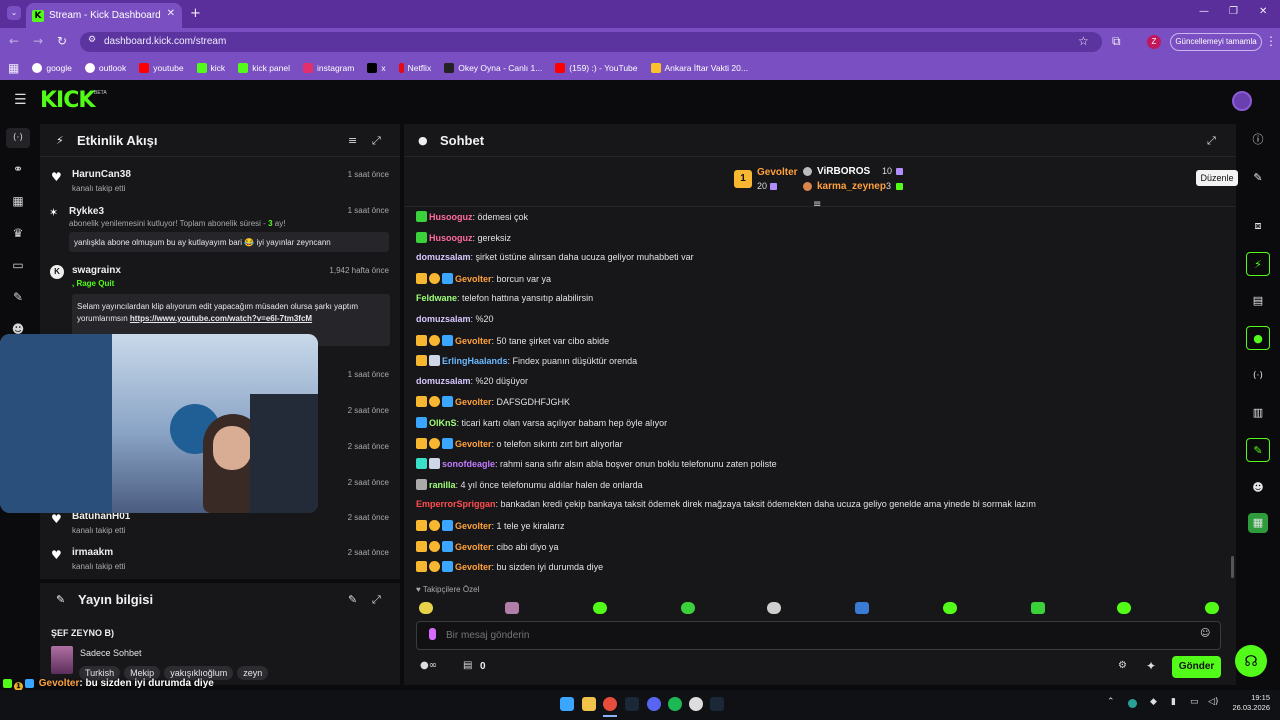 This screenshot has height=720, width=1280. Describe the element at coordinates (436, 298) in the screenshot. I see `chat-username: Feldwane` at that location.